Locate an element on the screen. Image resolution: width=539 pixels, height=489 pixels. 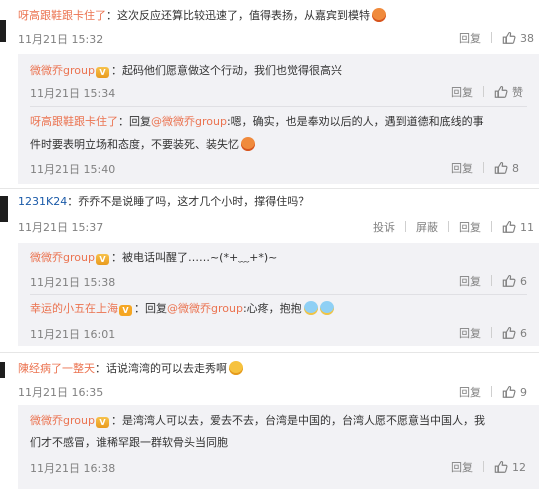
report-button: 投诉 is located at coordinates (384, 227).